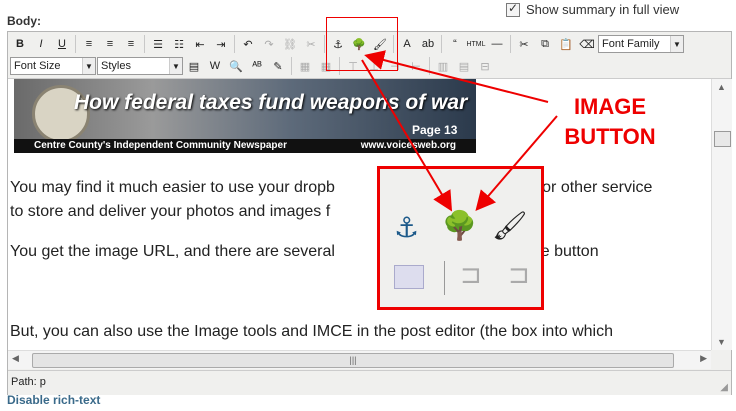  Describe the element at coordinates (311, 44) in the screenshot. I see `unlink-button: ✂` at that location.